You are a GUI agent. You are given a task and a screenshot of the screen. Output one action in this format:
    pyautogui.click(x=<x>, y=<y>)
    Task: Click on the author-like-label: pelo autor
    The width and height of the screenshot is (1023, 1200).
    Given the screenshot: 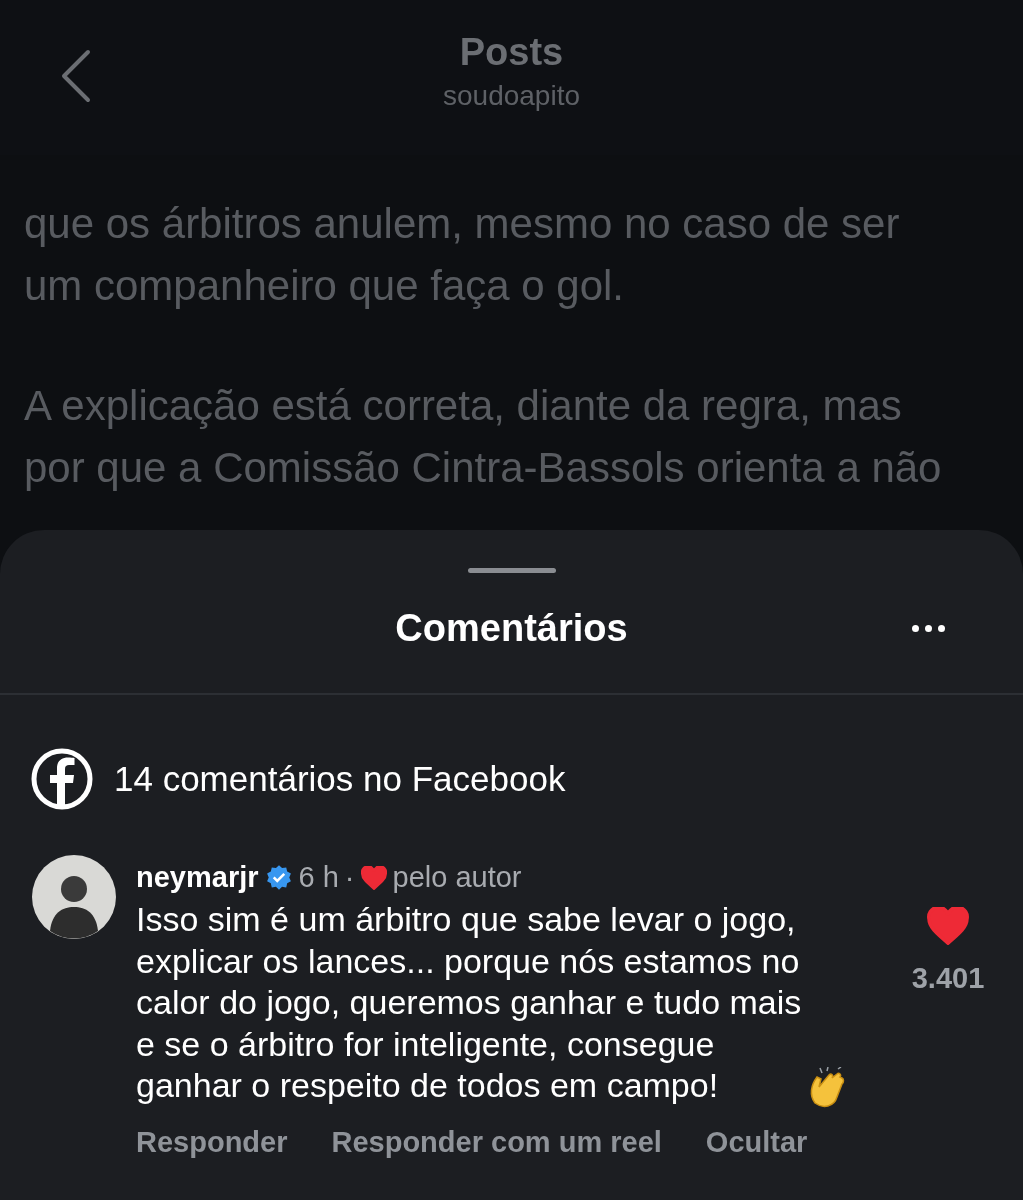 What is the action you would take?
    pyautogui.click(x=457, y=878)
    